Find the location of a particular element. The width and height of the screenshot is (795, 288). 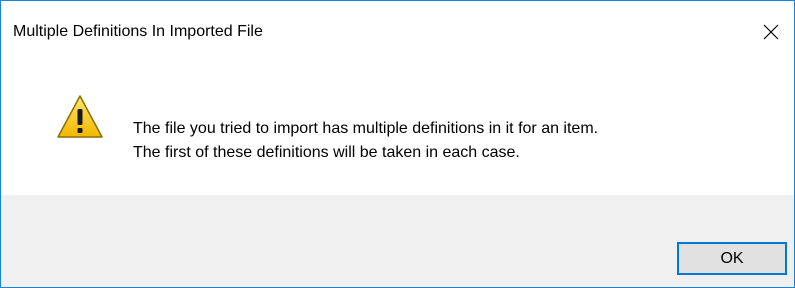

close-icon is located at coordinates (771, 32).